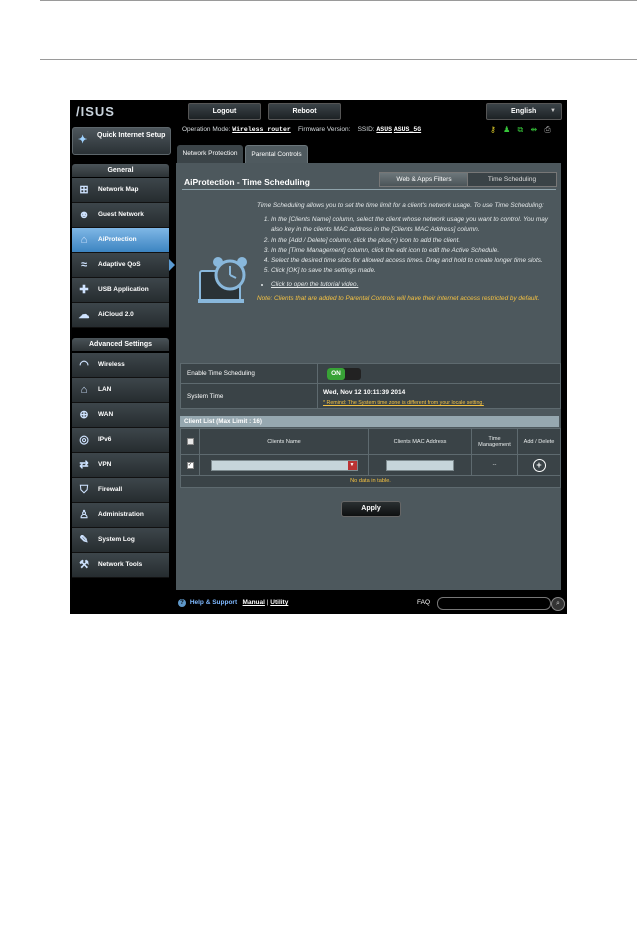 The height and width of the screenshot is (928, 637). I want to click on row-separator, so click(317, 373).